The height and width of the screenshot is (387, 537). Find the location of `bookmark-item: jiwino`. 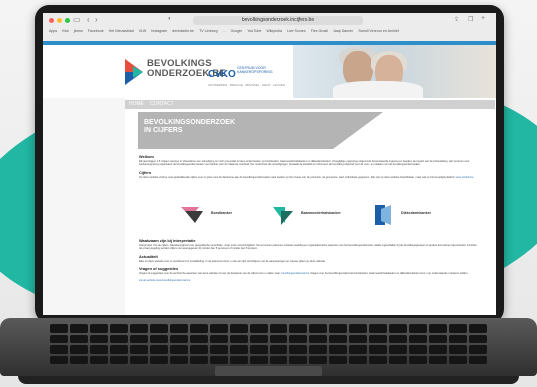

bookmark-item: jiwino is located at coordinates (78, 31).